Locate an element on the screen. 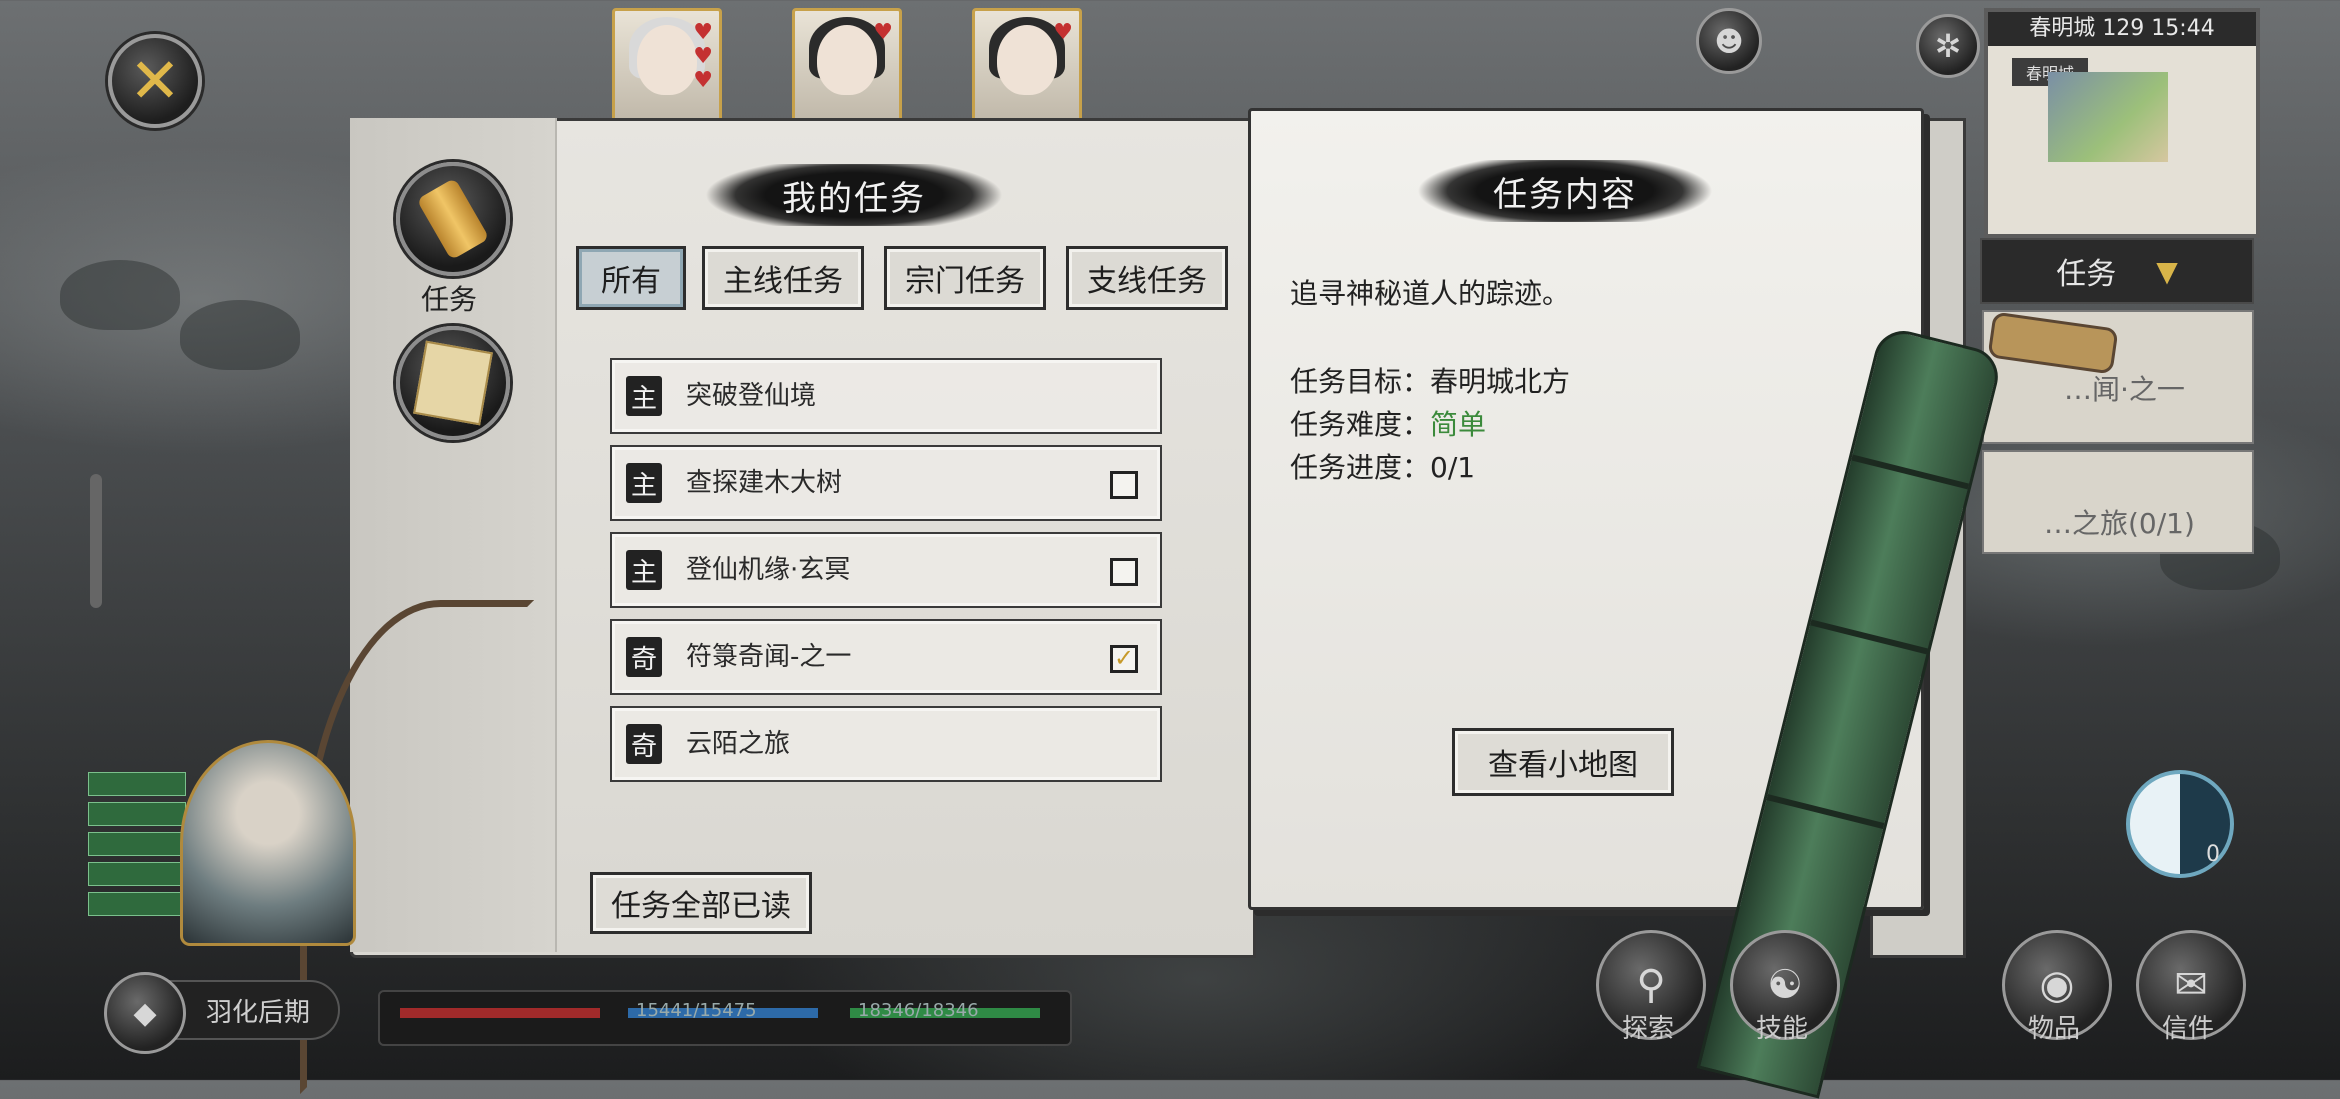 The width and height of the screenshot is (2340, 1099). quest-row: 主 查探建木大树 is located at coordinates (886, 483).